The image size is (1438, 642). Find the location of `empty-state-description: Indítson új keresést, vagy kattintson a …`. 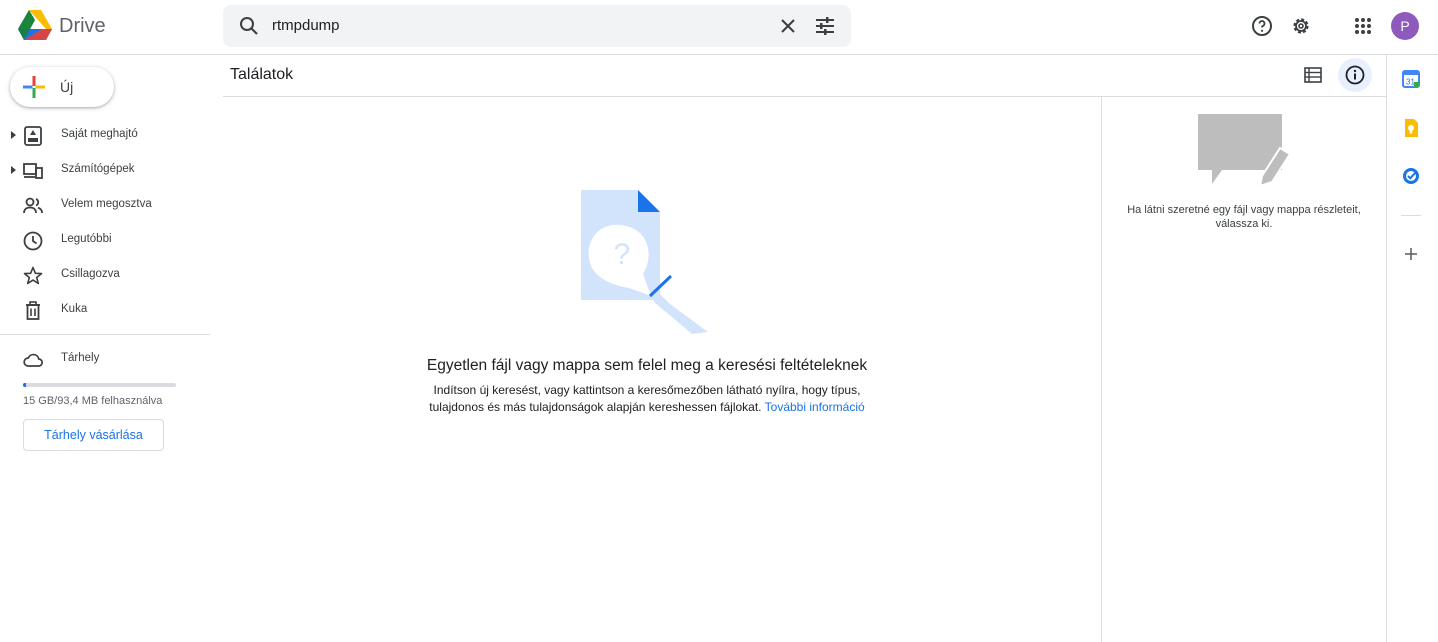

empty-state-description: Indítson új keresést, vagy kattintson a … is located at coordinates (647, 399).